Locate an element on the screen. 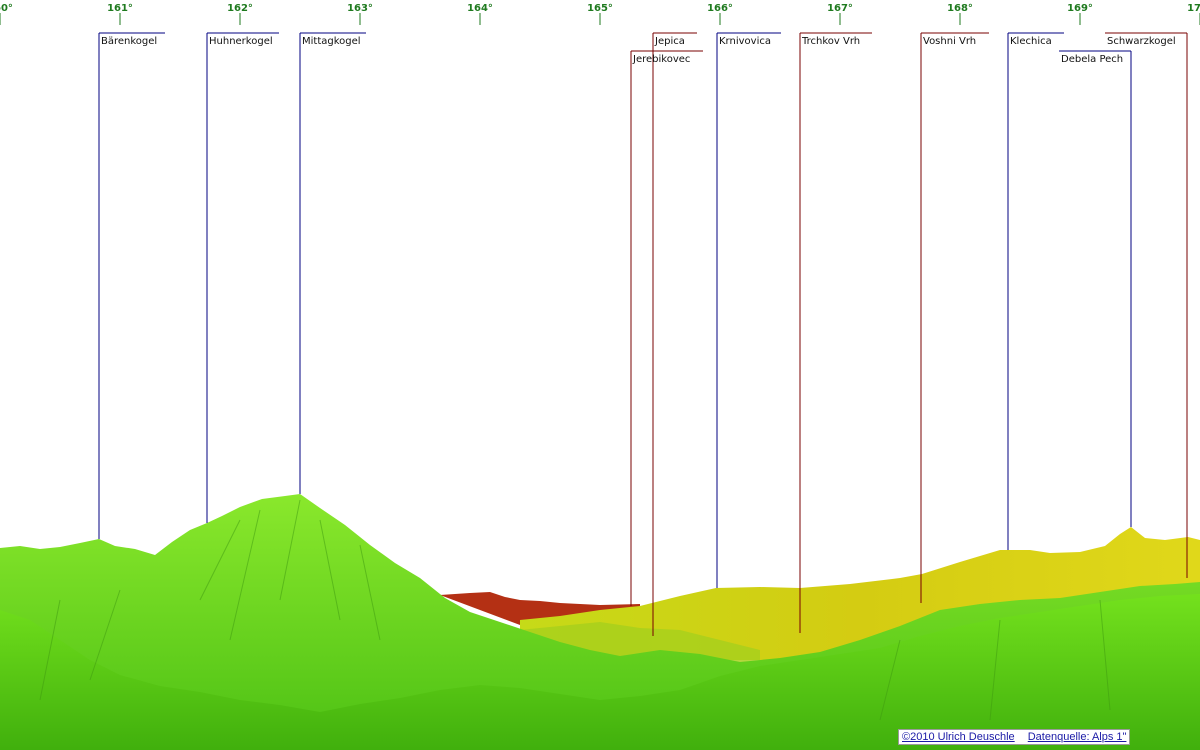 This screenshot has height=750, width=1200. peak-name: Debela Pech is located at coordinates (1092, 59).